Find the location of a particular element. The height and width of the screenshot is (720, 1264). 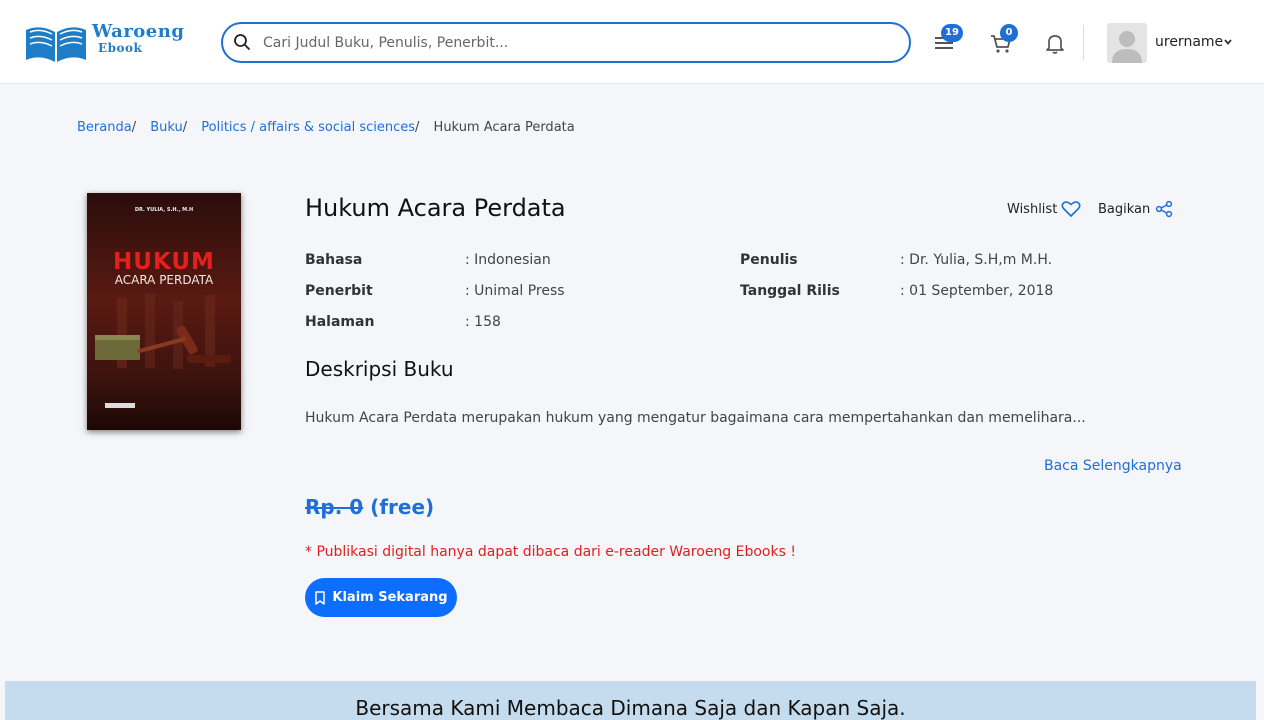

logo-text: Waroeng Ebook is located at coordinates (138, 38).